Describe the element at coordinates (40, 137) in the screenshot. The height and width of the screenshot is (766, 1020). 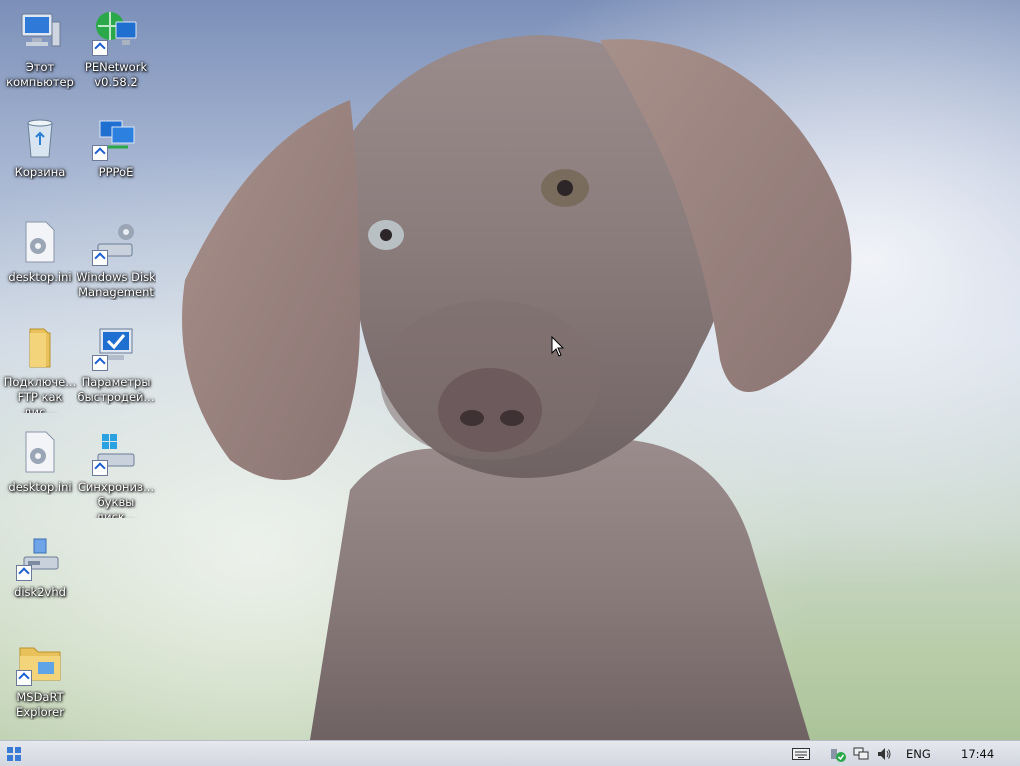
I see `recycle-bin-icon` at that location.